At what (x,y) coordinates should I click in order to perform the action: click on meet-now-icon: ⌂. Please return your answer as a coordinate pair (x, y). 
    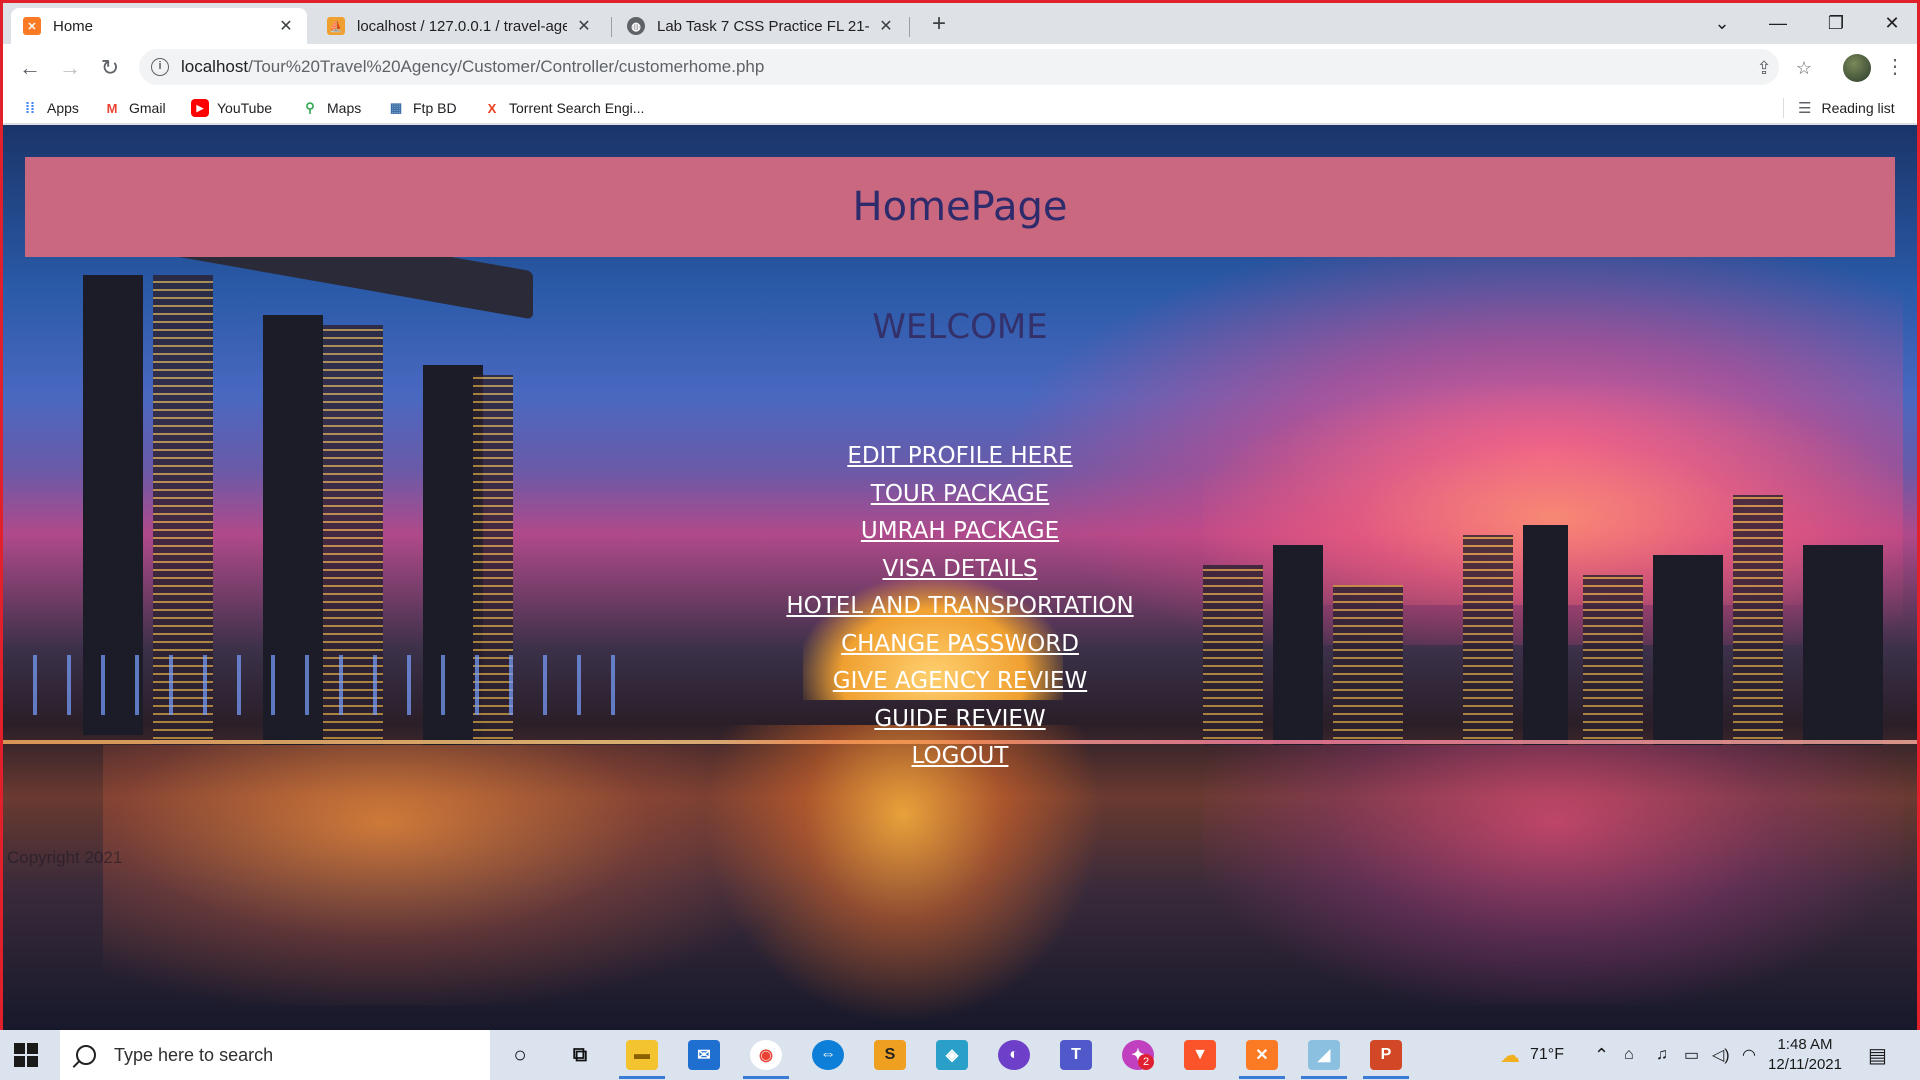
    Looking at the image, I should click on (1629, 1055).